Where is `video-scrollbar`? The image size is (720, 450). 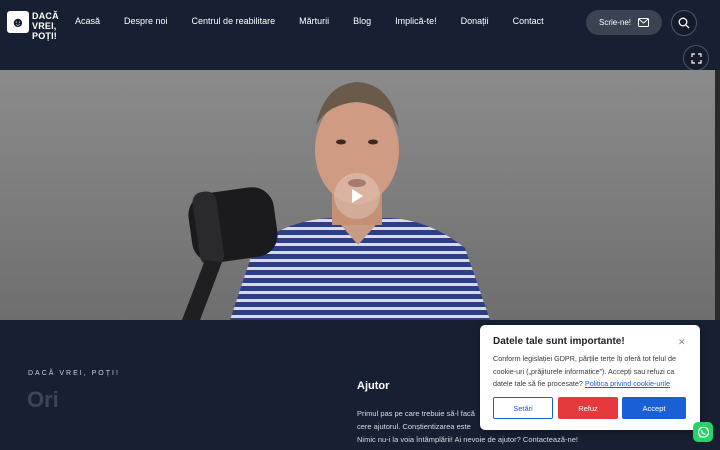 video-scrollbar is located at coordinates (717, 195).